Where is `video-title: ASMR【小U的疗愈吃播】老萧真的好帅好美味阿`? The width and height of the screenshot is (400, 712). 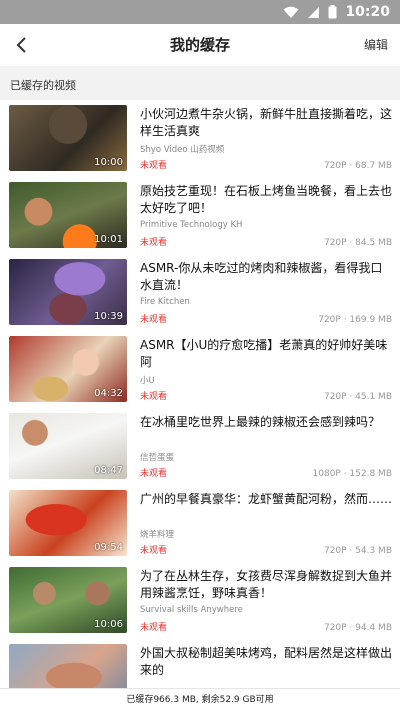 video-title: ASMR【小U的疗愈吃播】老萧真的好帅好美味阿 is located at coordinates (264, 353).